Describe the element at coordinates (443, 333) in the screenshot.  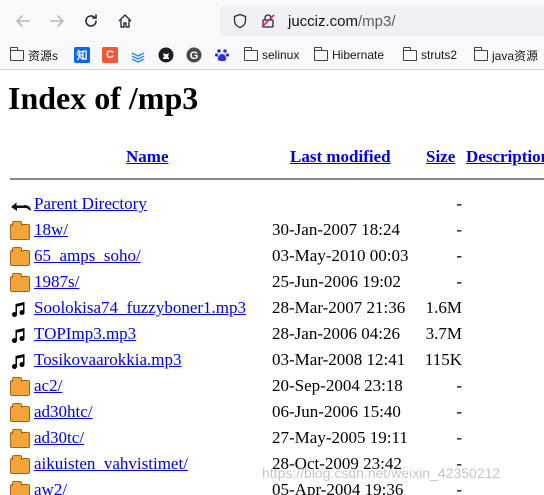
I see `size-cell: 3.7M` at that location.